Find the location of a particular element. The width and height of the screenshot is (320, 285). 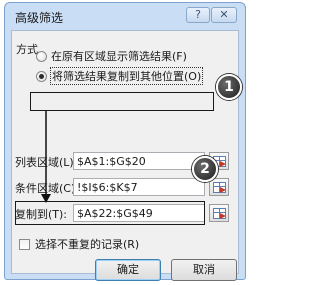

callout-badge-1: 1 is located at coordinates (229, 87).